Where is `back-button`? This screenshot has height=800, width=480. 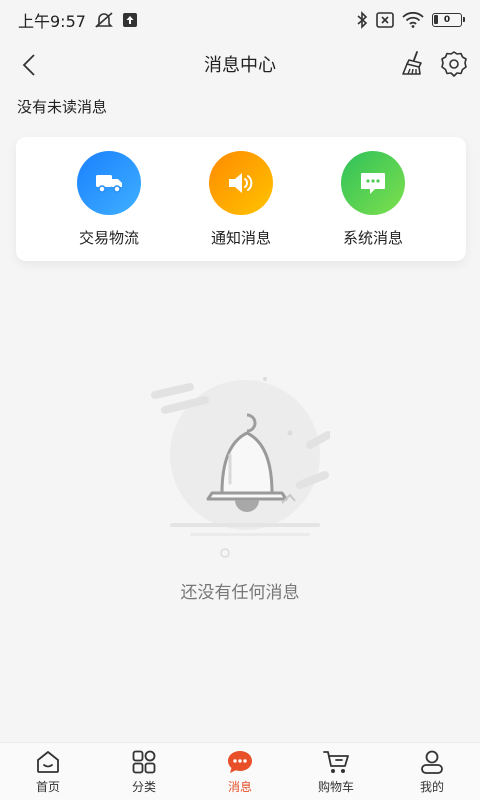
back-button is located at coordinates (29, 65).